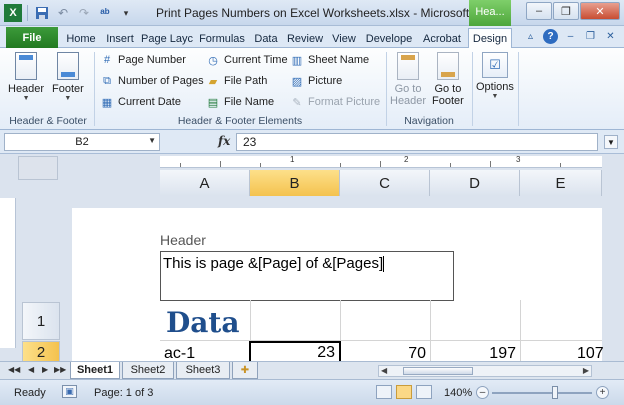 The height and width of the screenshot is (405, 624). What do you see at coordinates (404, 392) in the screenshot?
I see `page-layout-view-icon` at bounding box center [404, 392].